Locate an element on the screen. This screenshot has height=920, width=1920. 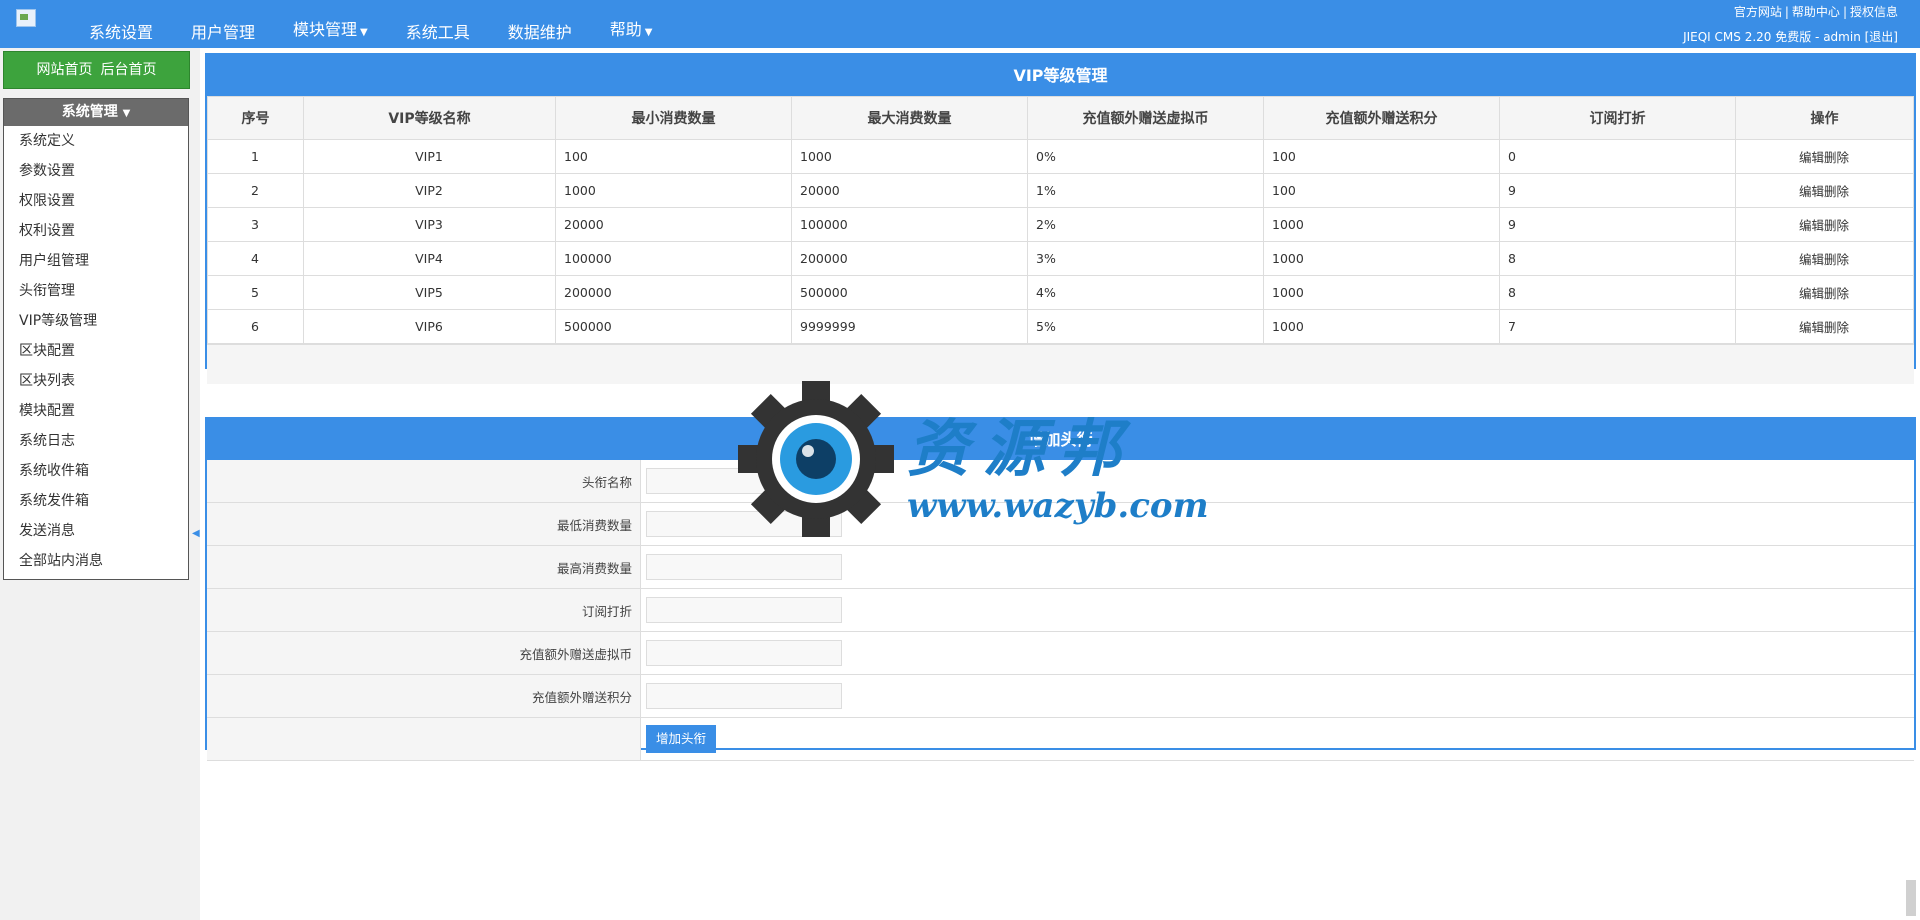
table-row: 2 VIP2 1000 20000 1% 100 9 编辑删除 is located at coordinates (1060, 190).